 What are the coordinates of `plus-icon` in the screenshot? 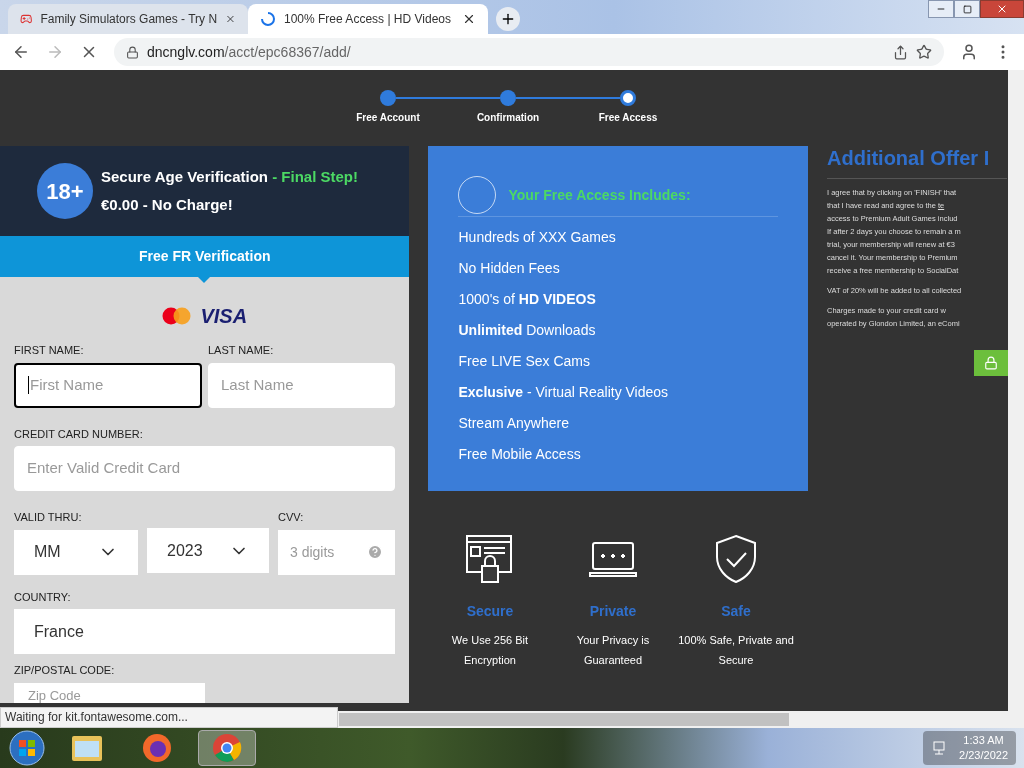 It's located at (508, 19).